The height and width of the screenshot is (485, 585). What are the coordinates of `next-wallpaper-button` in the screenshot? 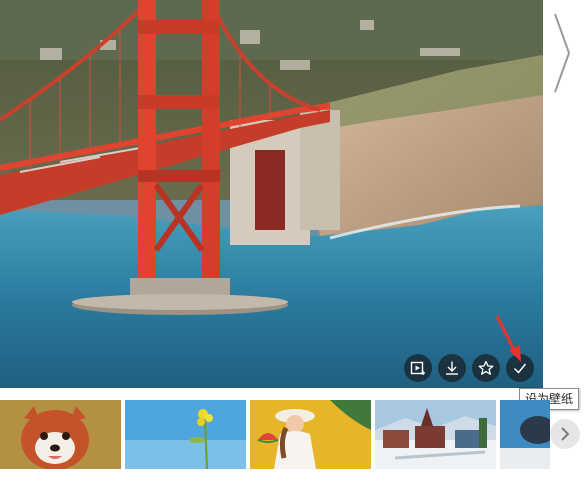 It's located at (562, 53).